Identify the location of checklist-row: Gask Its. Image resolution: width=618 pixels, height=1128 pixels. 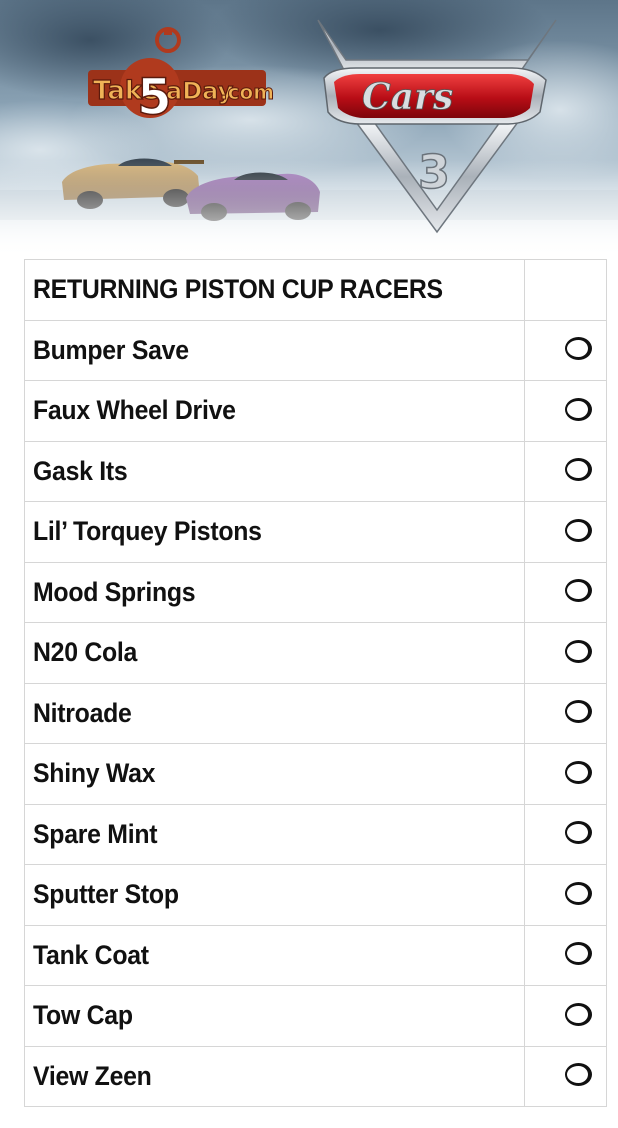
(315, 471).